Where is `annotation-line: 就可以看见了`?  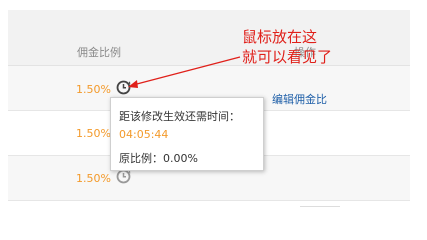 annotation-line: 就可以看见了 is located at coordinates (287, 57).